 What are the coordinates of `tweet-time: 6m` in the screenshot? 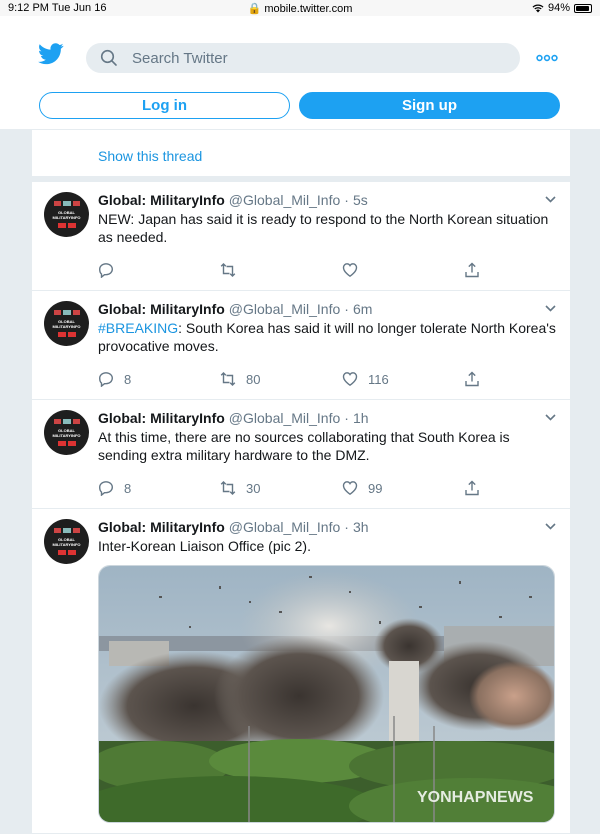 It's located at (362, 309).